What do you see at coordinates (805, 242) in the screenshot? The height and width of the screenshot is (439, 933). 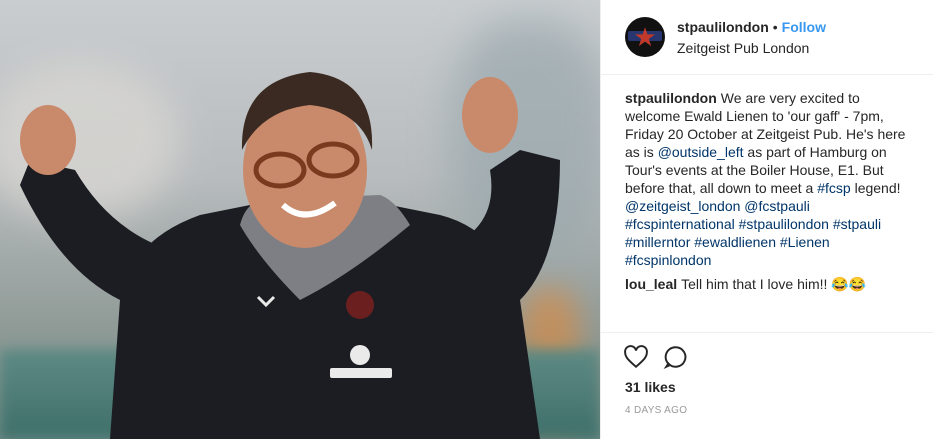 I see `hashtag-link: #Lienen` at bounding box center [805, 242].